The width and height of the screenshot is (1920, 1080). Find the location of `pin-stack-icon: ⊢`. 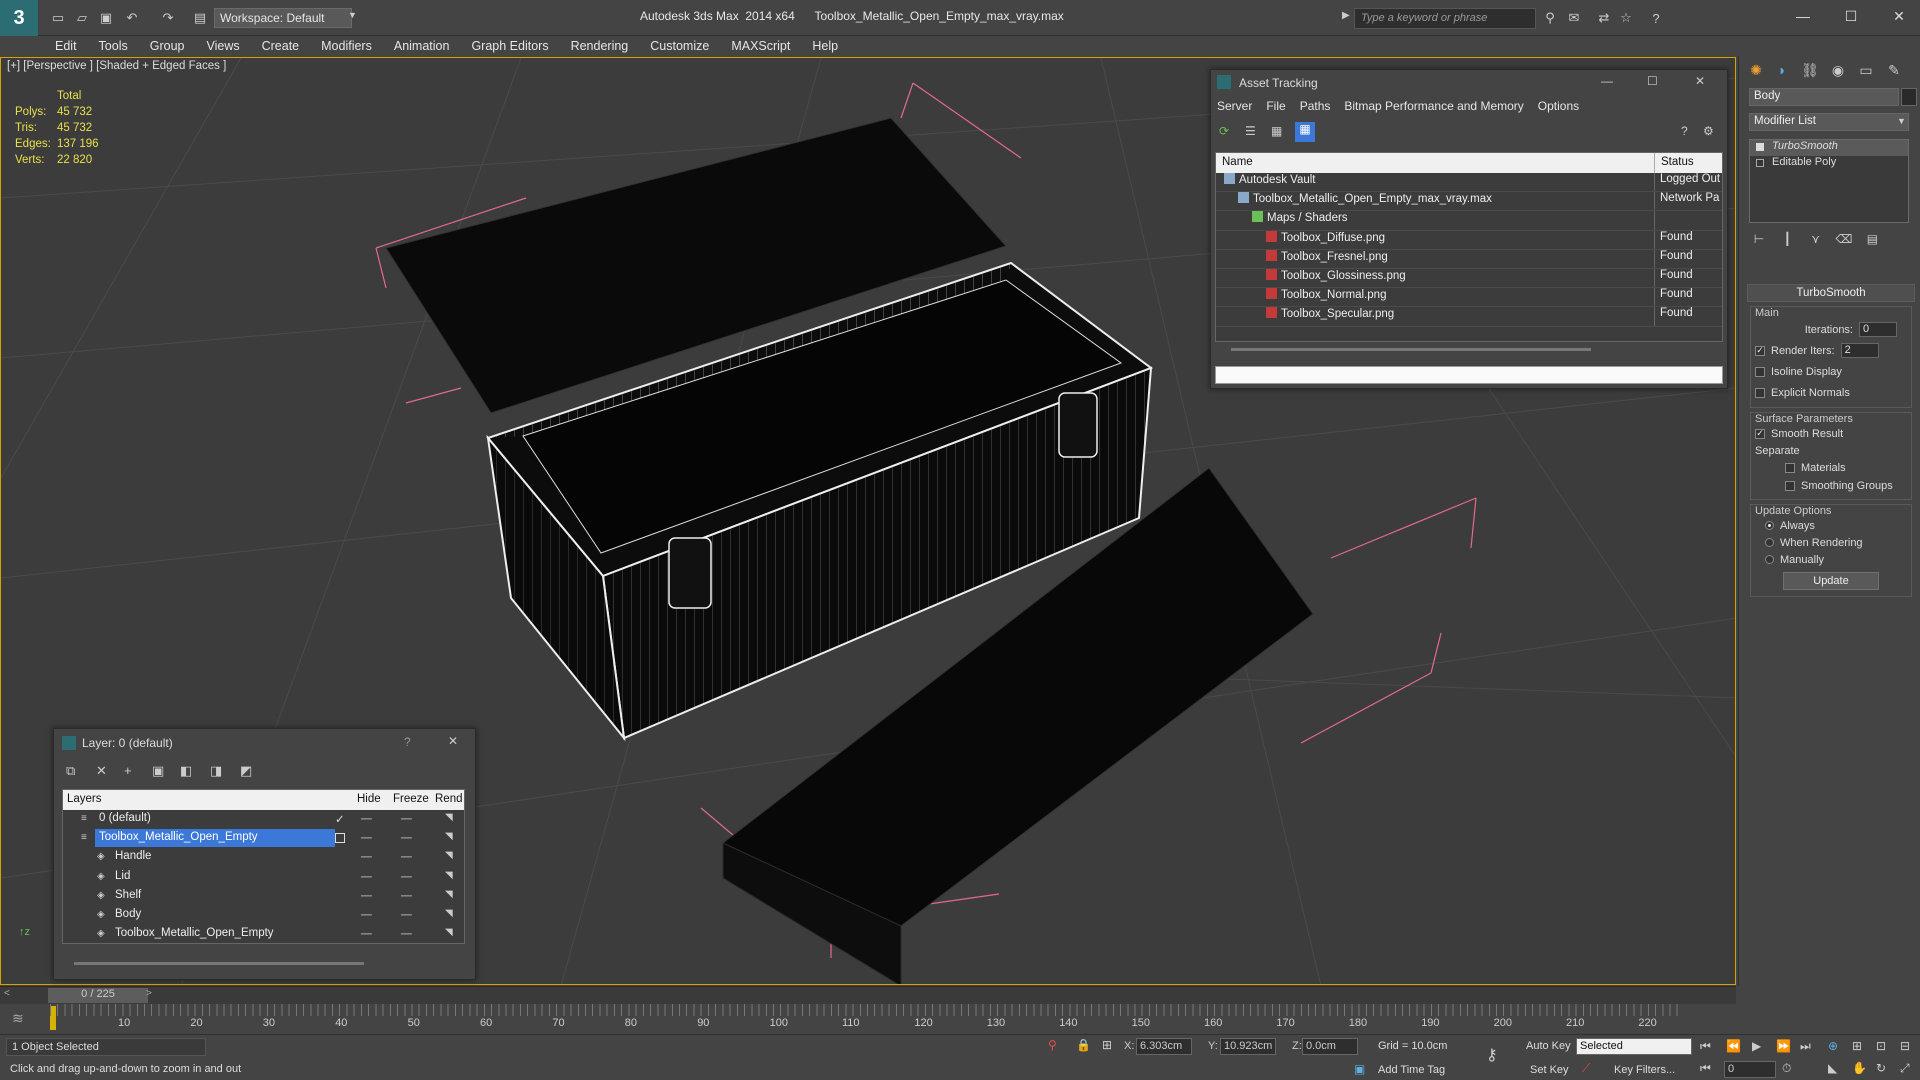

pin-stack-icon: ⊢ is located at coordinates (1759, 239).